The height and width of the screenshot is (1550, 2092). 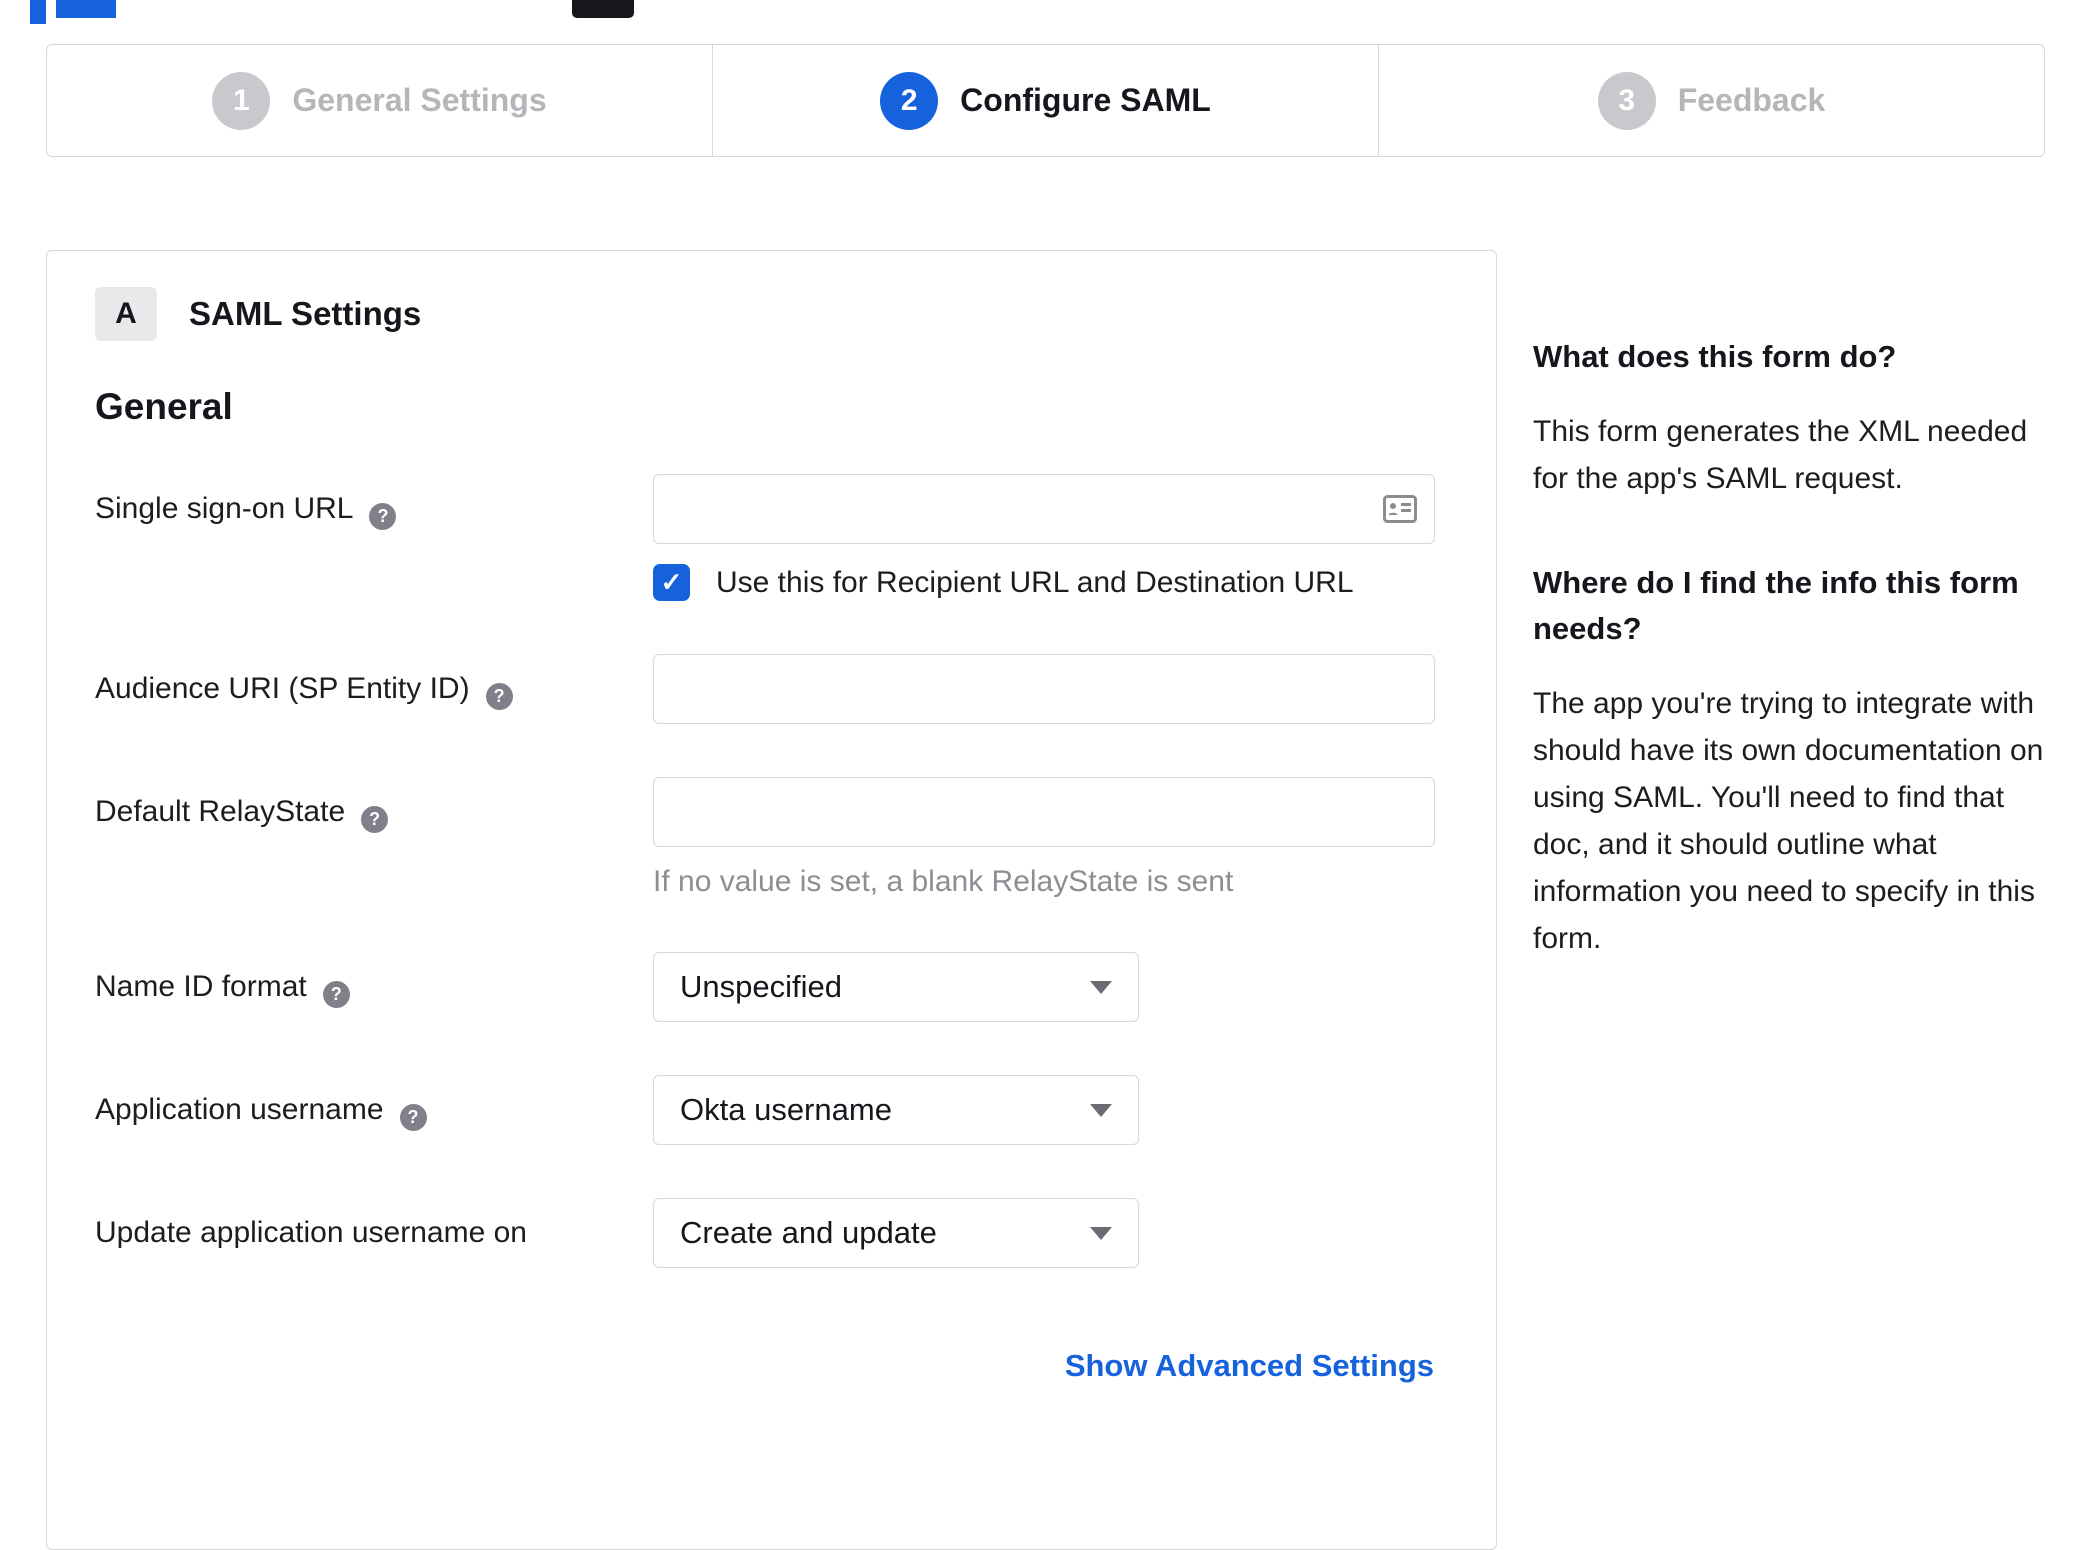 What do you see at coordinates (374, 537) in the screenshot?
I see `sso-url-label: Single sign-on URL?` at bounding box center [374, 537].